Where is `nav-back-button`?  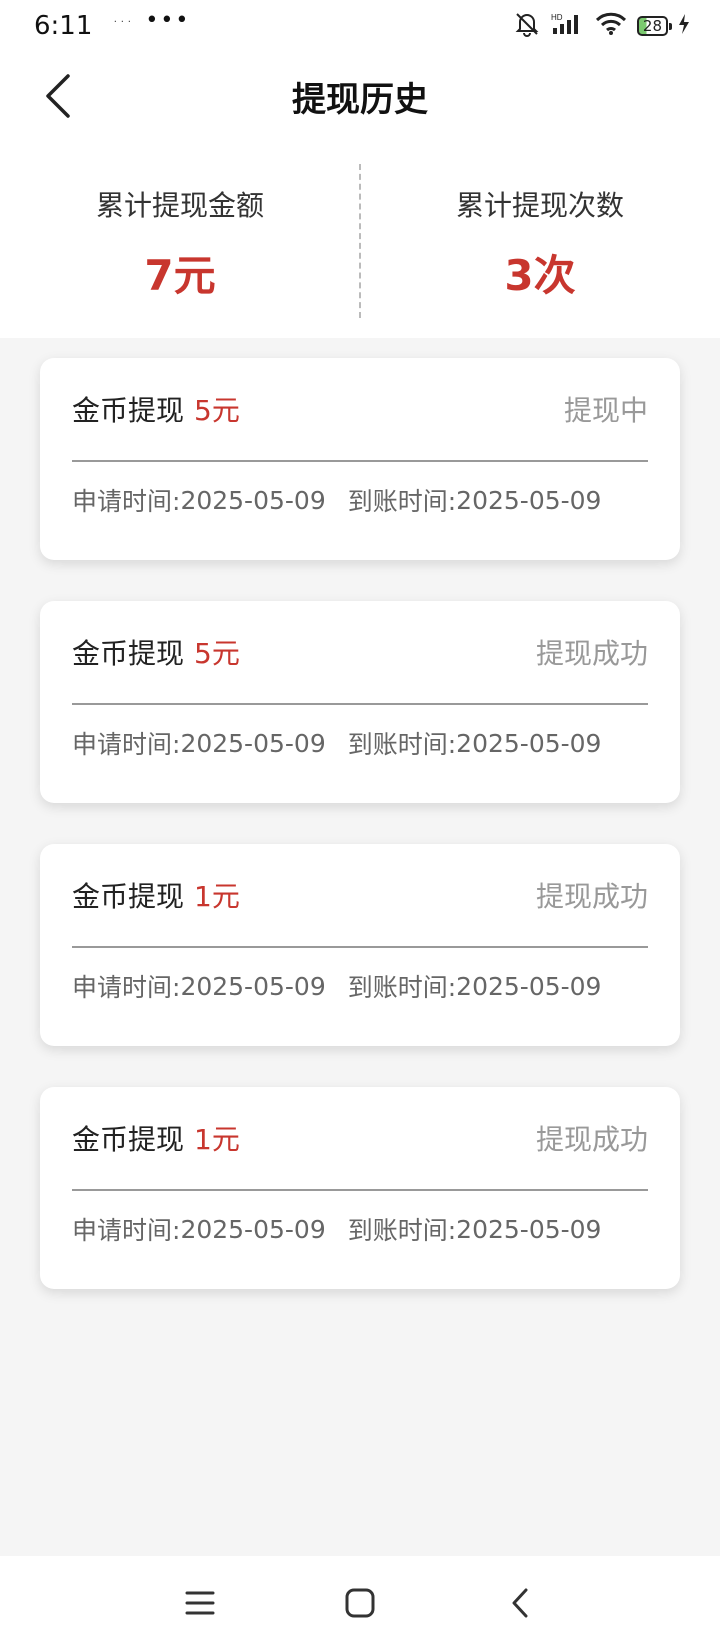
nav-back-button is located at coordinates (520, 1603).